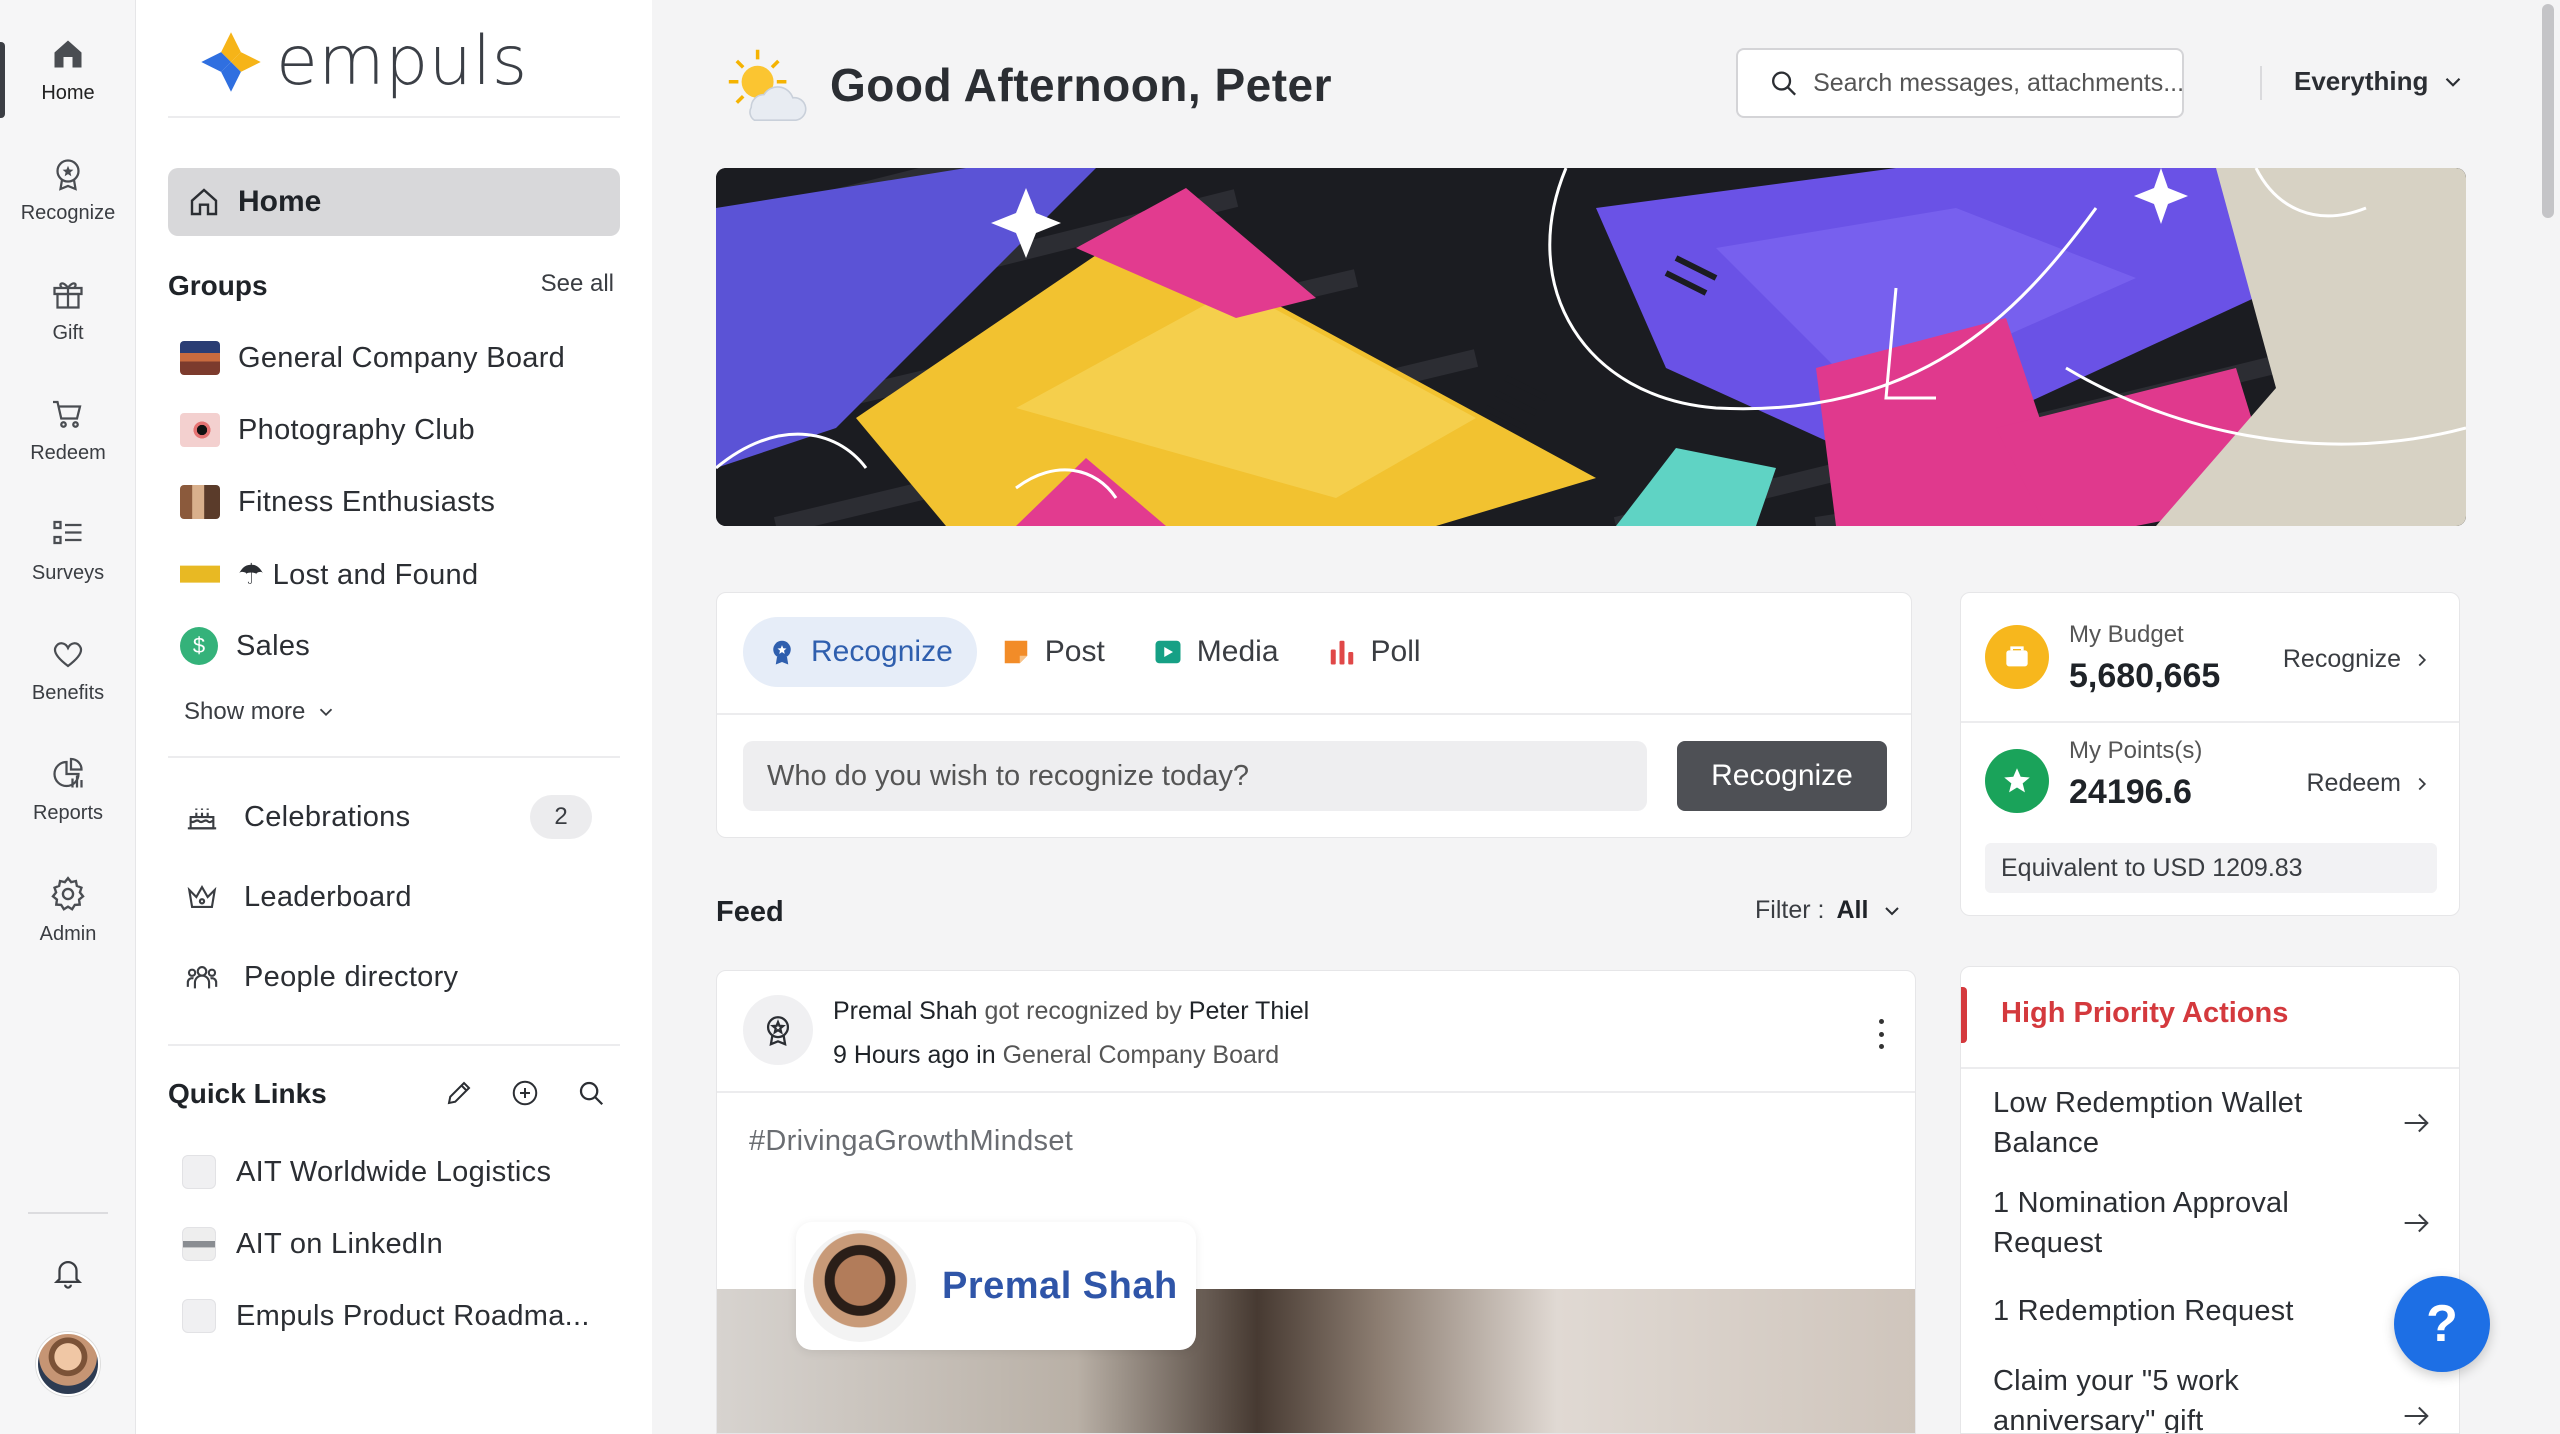  Describe the element at coordinates (996, 1286) in the screenshot. I see `recipient-name-chip: Premal Shah` at that location.